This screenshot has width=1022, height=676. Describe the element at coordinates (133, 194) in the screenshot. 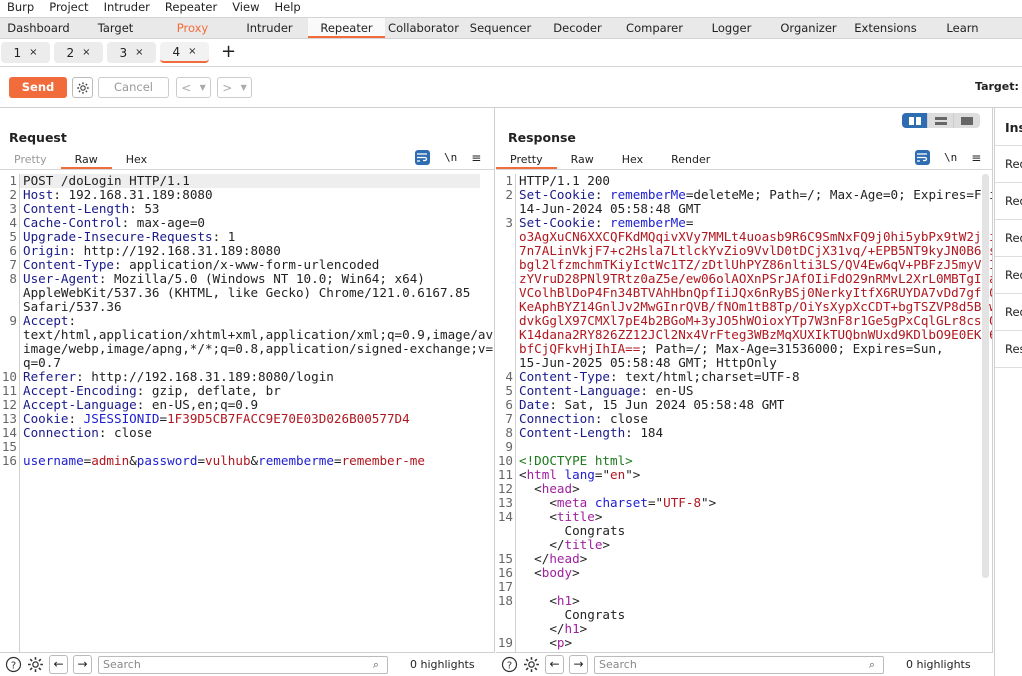

I see `token: : 192.168.31.189:8080` at that location.